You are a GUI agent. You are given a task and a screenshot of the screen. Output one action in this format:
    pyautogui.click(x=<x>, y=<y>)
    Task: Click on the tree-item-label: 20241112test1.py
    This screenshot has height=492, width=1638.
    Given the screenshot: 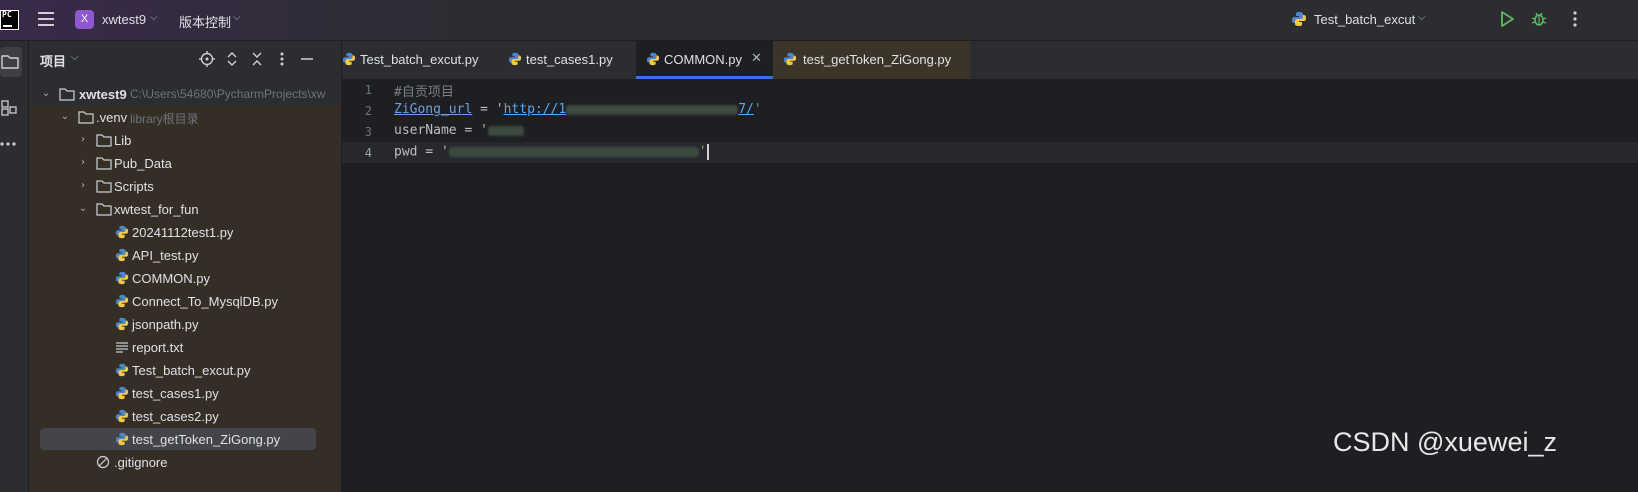 What is the action you would take?
    pyautogui.click(x=183, y=232)
    